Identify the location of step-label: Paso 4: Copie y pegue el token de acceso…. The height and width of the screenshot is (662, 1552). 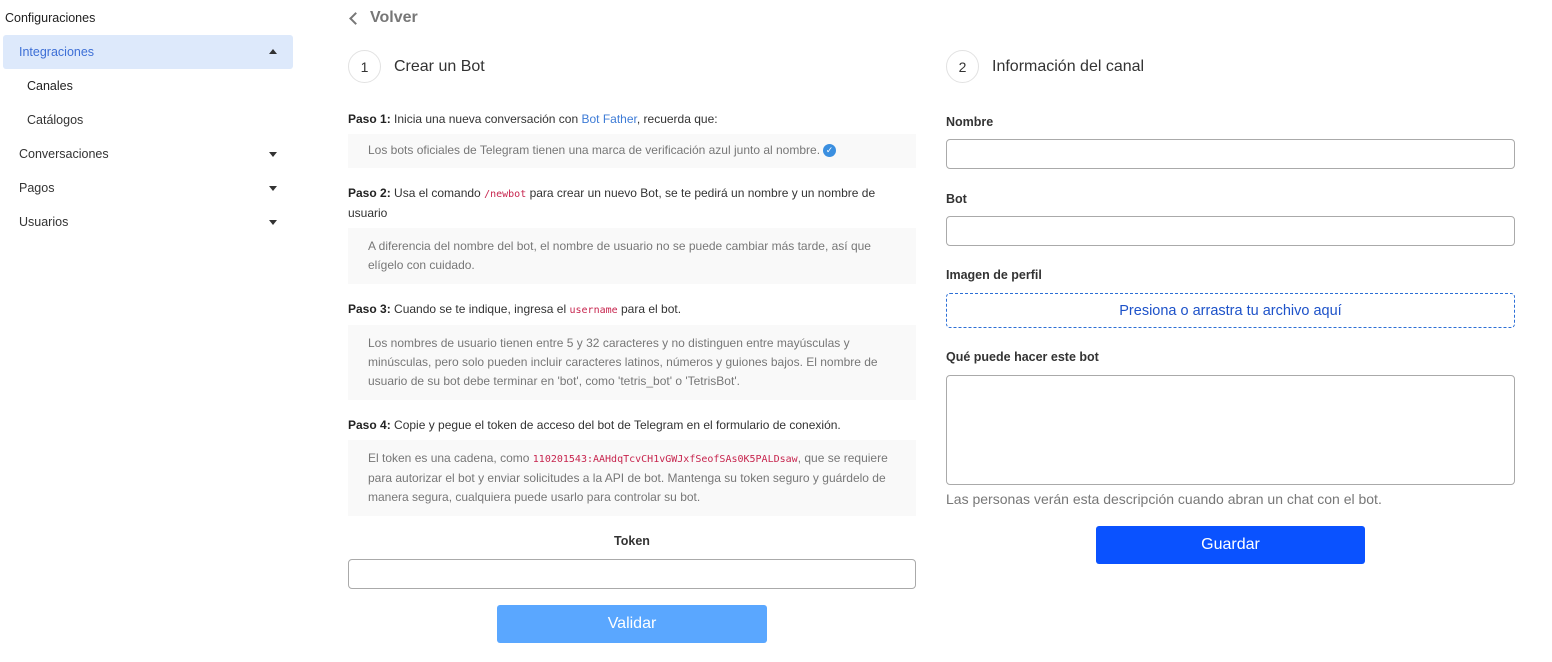
(632, 425).